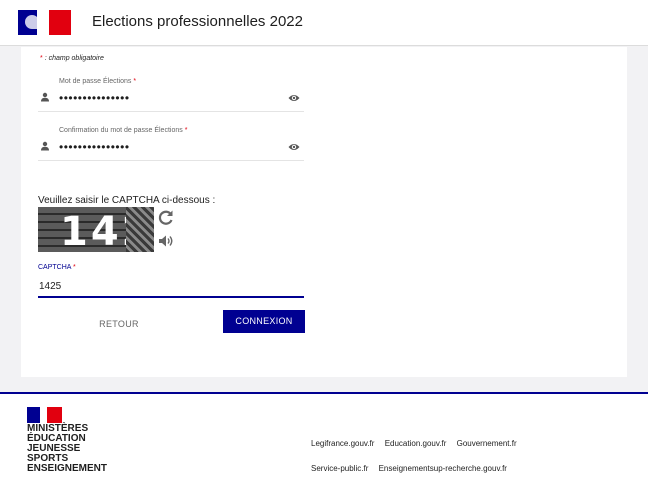 Image resolution: width=648 pixels, height=479 pixels. I want to click on marianne-logo, so click(44, 22).